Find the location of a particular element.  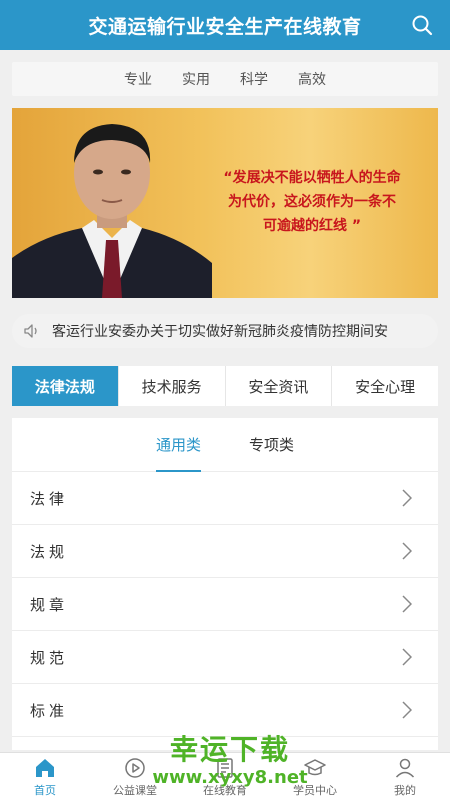

nav-label: 首页 is located at coordinates (45, 790).